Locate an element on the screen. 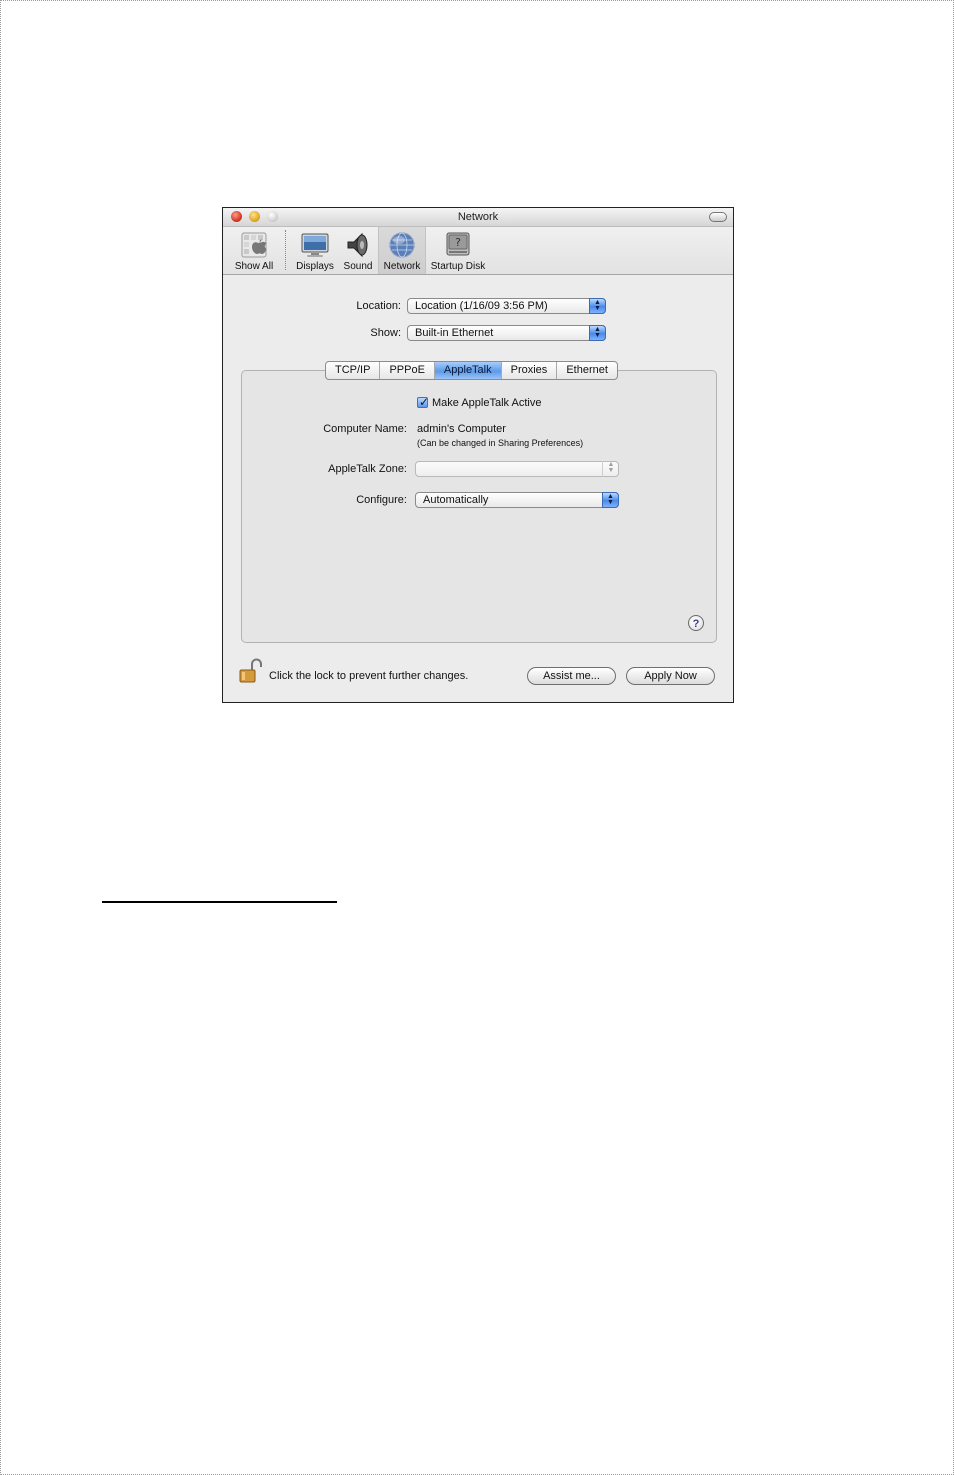  toolbar-item-network: Network is located at coordinates (402, 250).